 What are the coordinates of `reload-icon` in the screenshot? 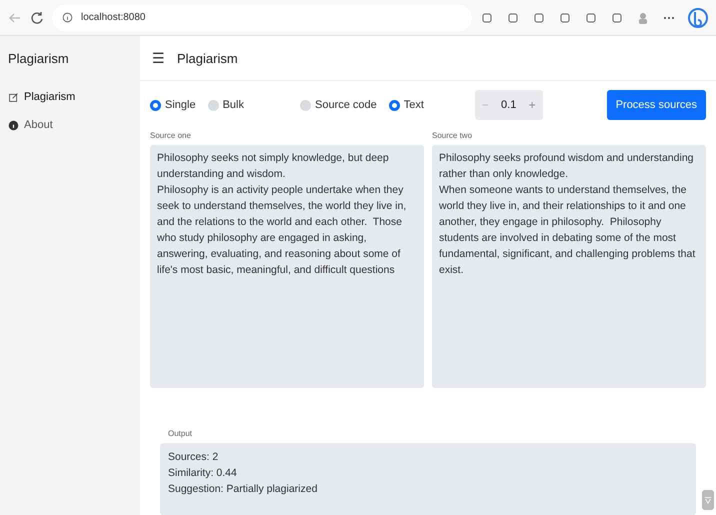 It's located at (37, 17).